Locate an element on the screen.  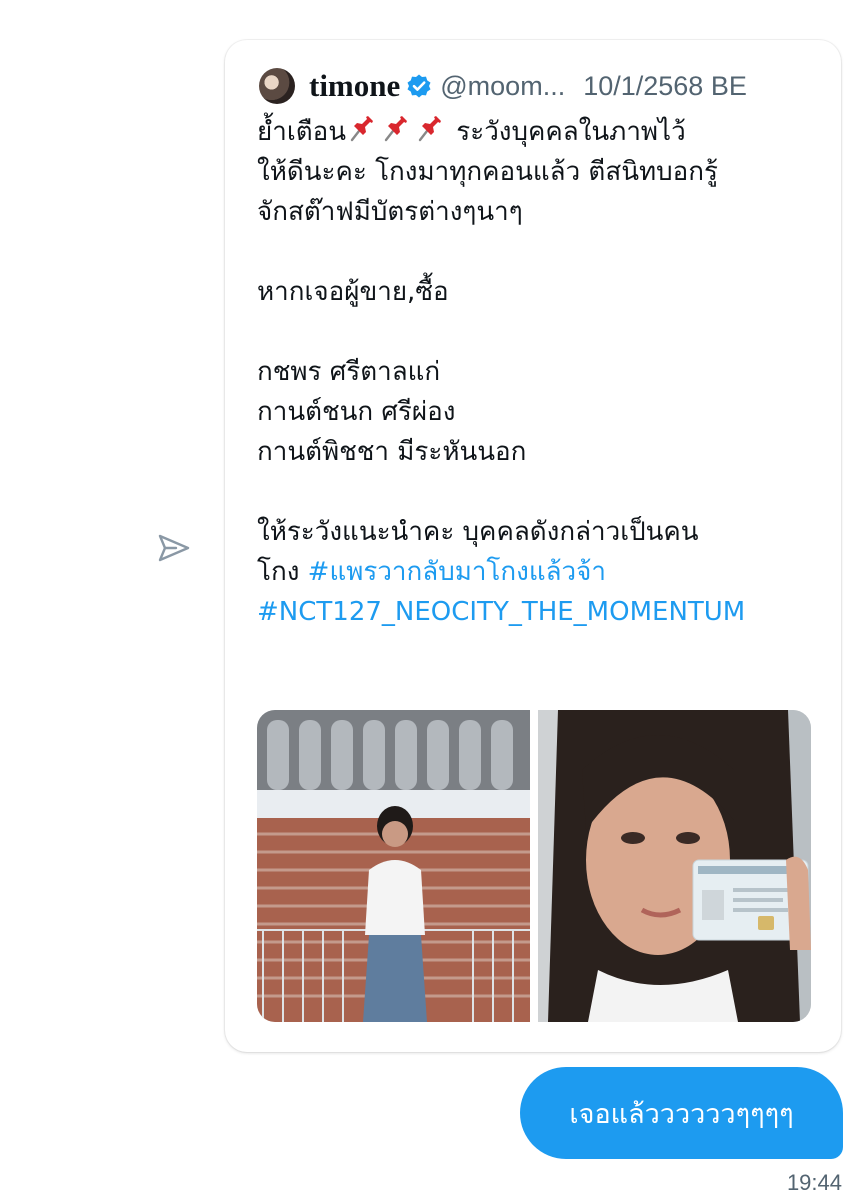
message-text: เจอแล้ววววววๆๆๆๆ is located at coordinates (681, 1114).